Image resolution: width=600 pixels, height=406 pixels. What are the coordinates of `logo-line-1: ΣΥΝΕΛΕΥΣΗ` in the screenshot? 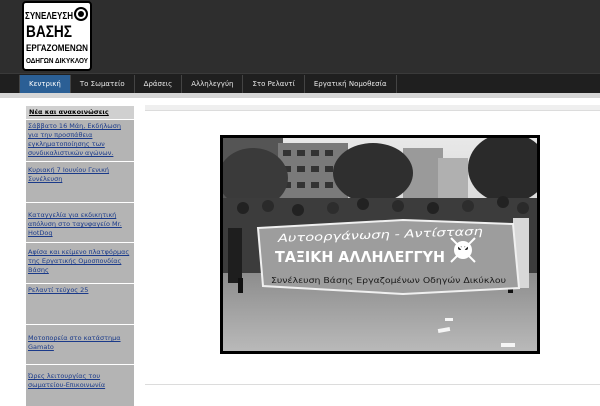 It's located at (49, 16).